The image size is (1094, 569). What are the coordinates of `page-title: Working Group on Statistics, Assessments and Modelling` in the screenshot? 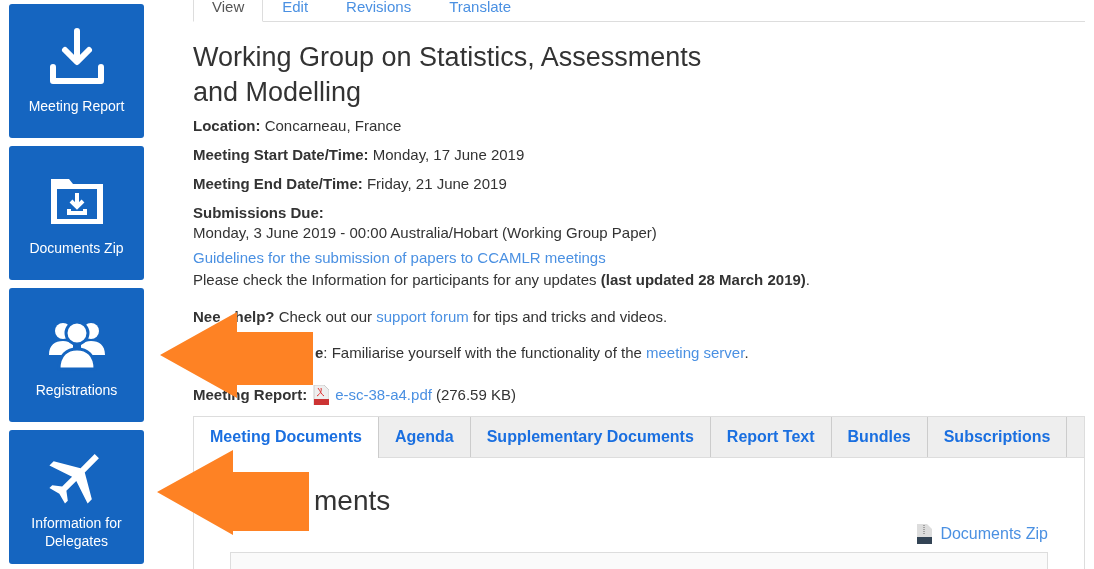 It's located at (448, 75).